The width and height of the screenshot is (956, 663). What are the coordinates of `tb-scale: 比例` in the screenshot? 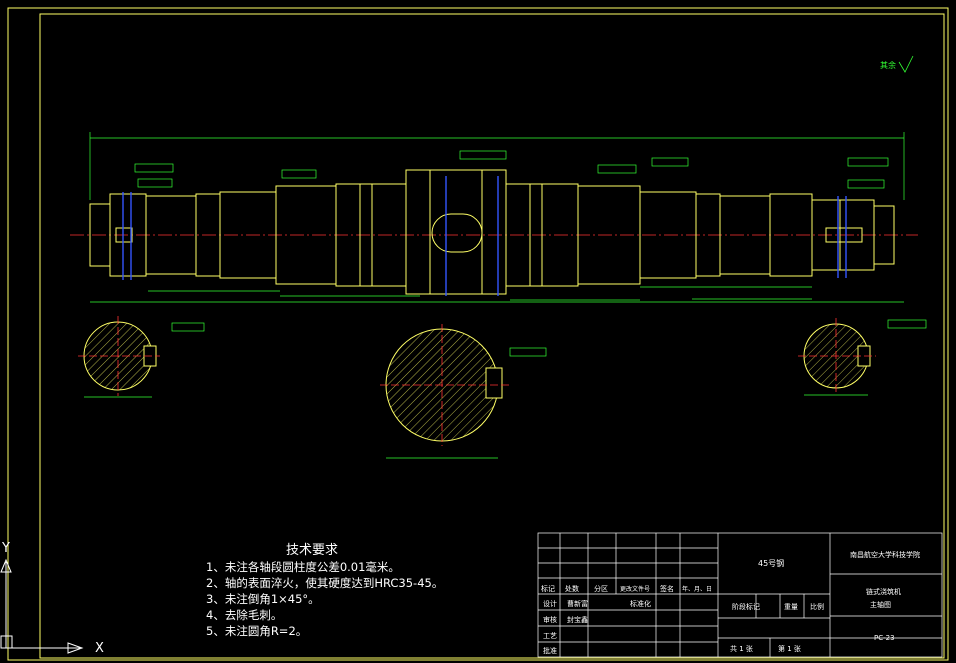 It's located at (817, 606).